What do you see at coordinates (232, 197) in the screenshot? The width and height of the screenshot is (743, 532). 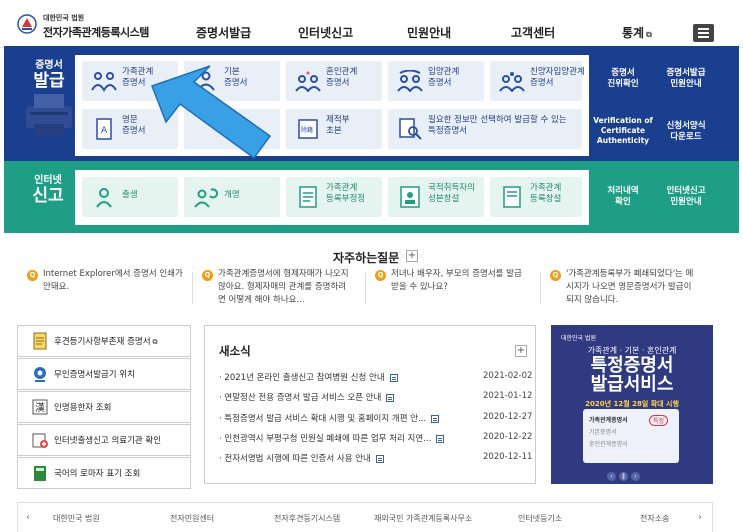 I see `card-name-change-report: 개명` at bounding box center [232, 197].